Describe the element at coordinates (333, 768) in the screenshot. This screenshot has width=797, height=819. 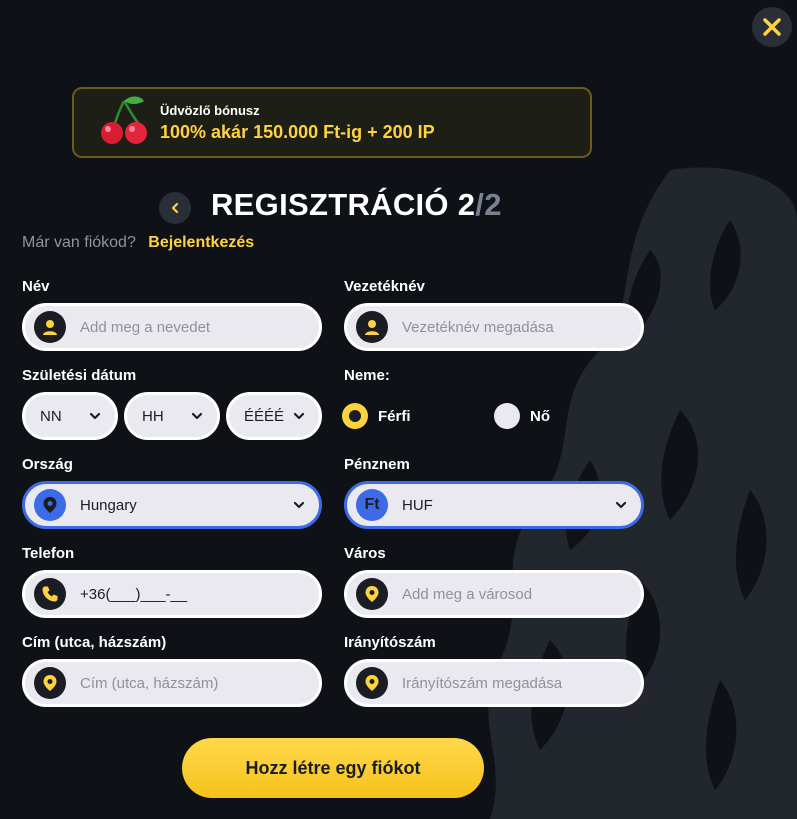
I see `create-account-button: Hozz létre egy fiókot` at that location.